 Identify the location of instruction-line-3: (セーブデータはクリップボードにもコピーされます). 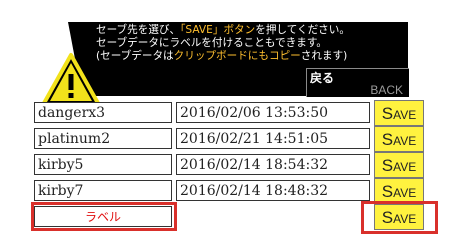
(256, 56).